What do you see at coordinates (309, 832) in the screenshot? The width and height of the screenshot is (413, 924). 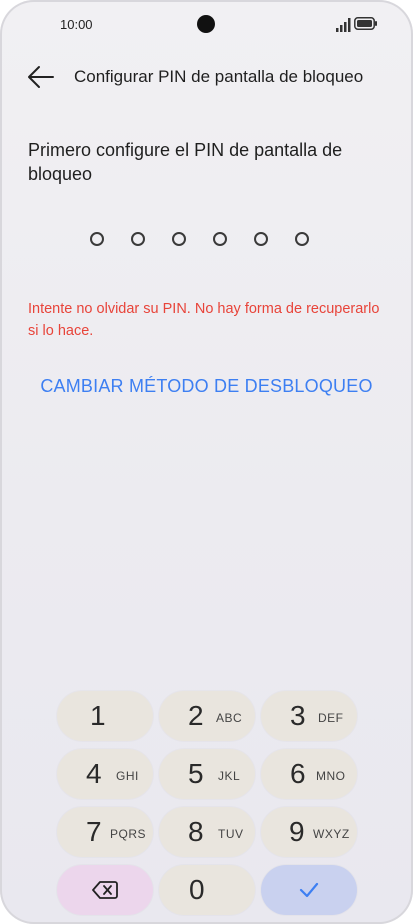 I see `key-9: 9 WXYZ` at bounding box center [309, 832].